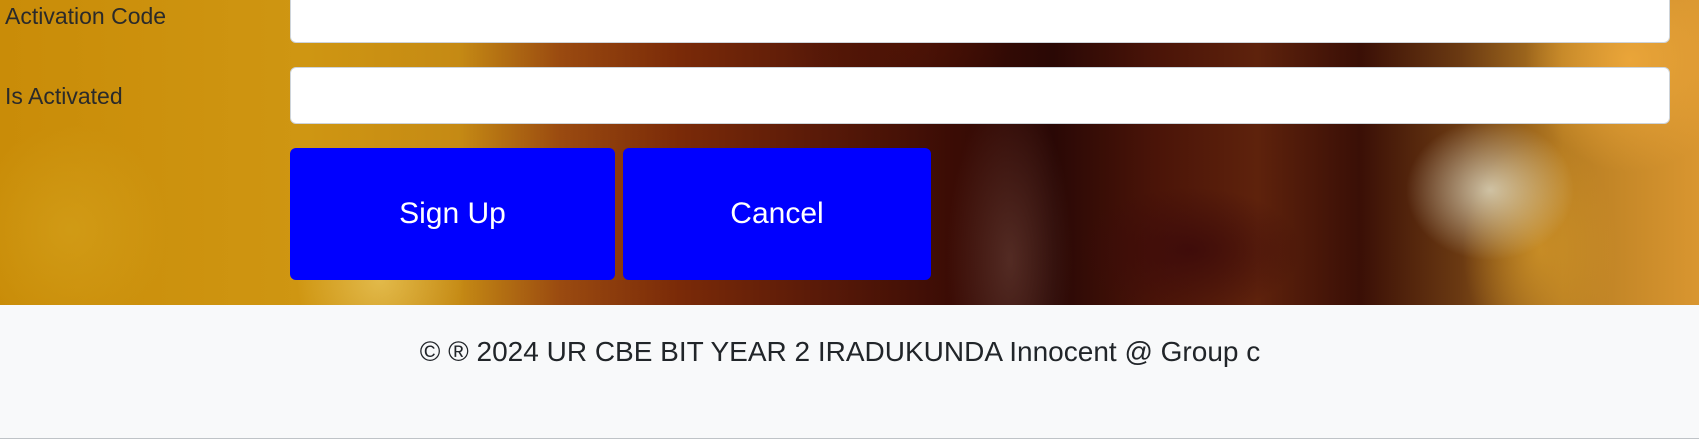 This screenshot has height=439, width=1699. Describe the element at coordinates (452, 214) in the screenshot. I see `sign-up-button: Sign Up` at that location.